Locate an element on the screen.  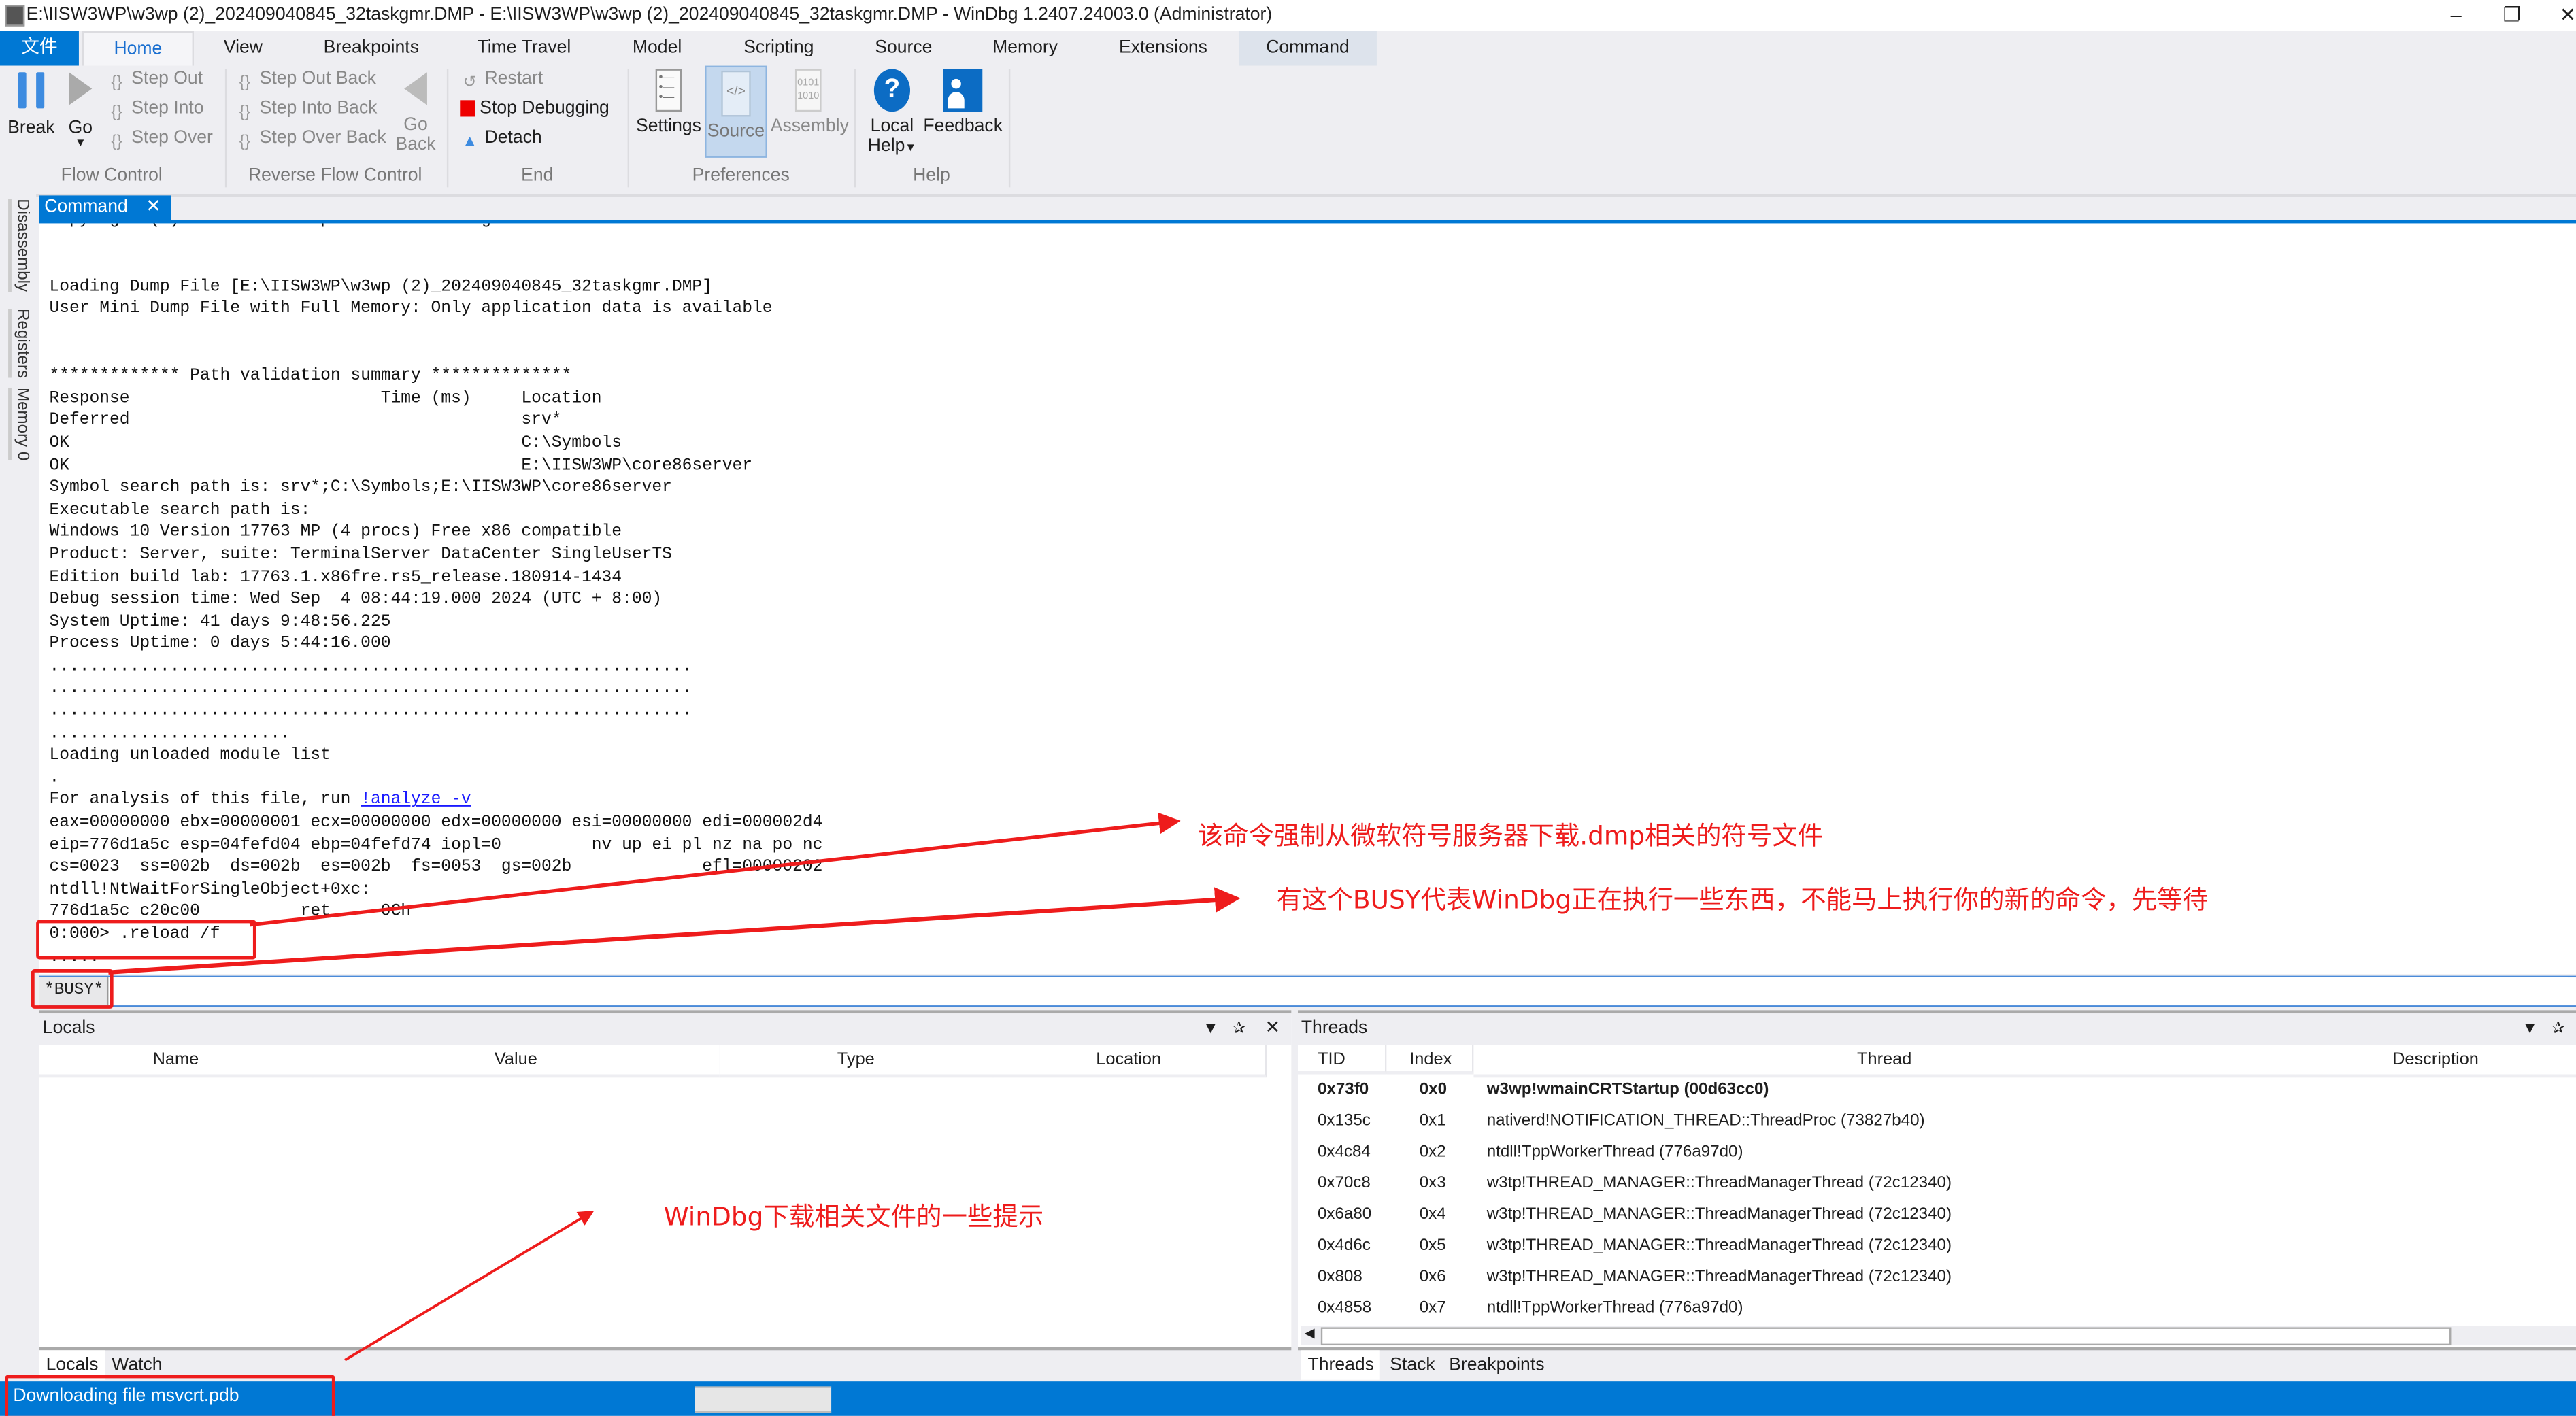
local-help-label-line1: Local is located at coordinates (892, 127).